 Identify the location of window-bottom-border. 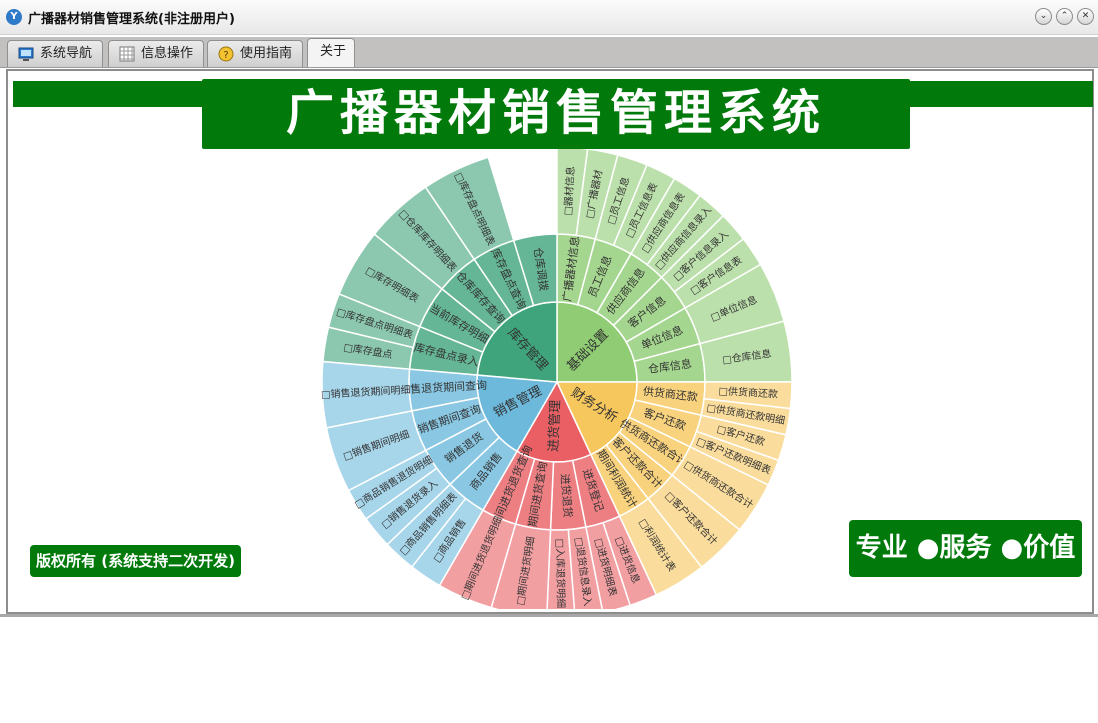
(549, 615).